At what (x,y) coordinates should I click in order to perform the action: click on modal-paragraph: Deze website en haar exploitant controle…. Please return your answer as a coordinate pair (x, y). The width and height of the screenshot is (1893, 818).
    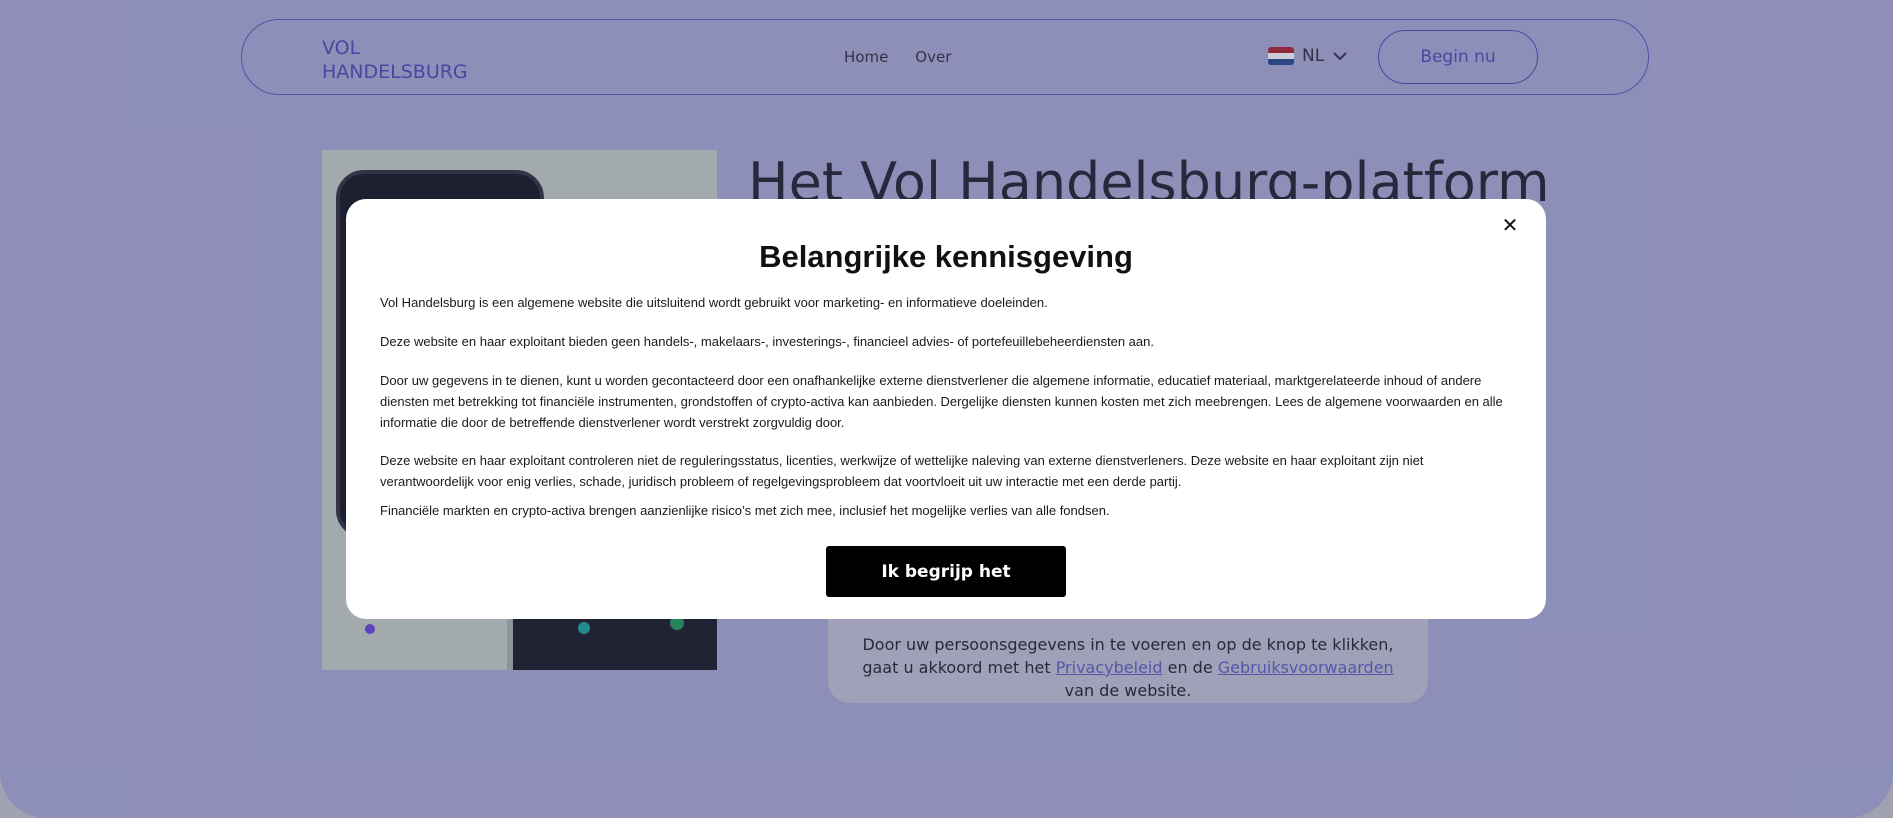
    Looking at the image, I should click on (902, 471).